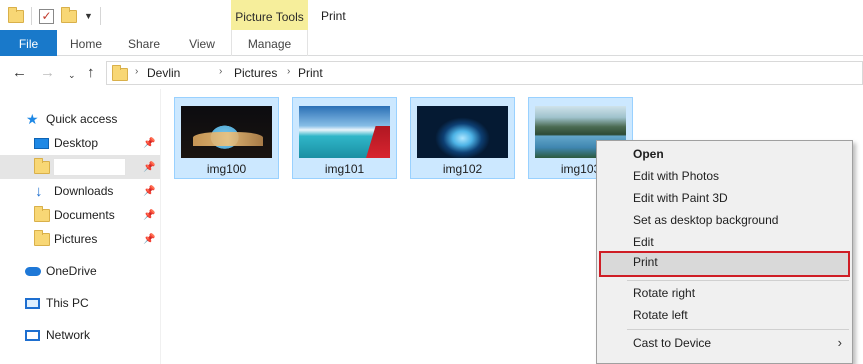 Image resolution: width=863 pixels, height=364 pixels. What do you see at coordinates (69, 14) in the screenshot?
I see `new-folder-icon` at bounding box center [69, 14].